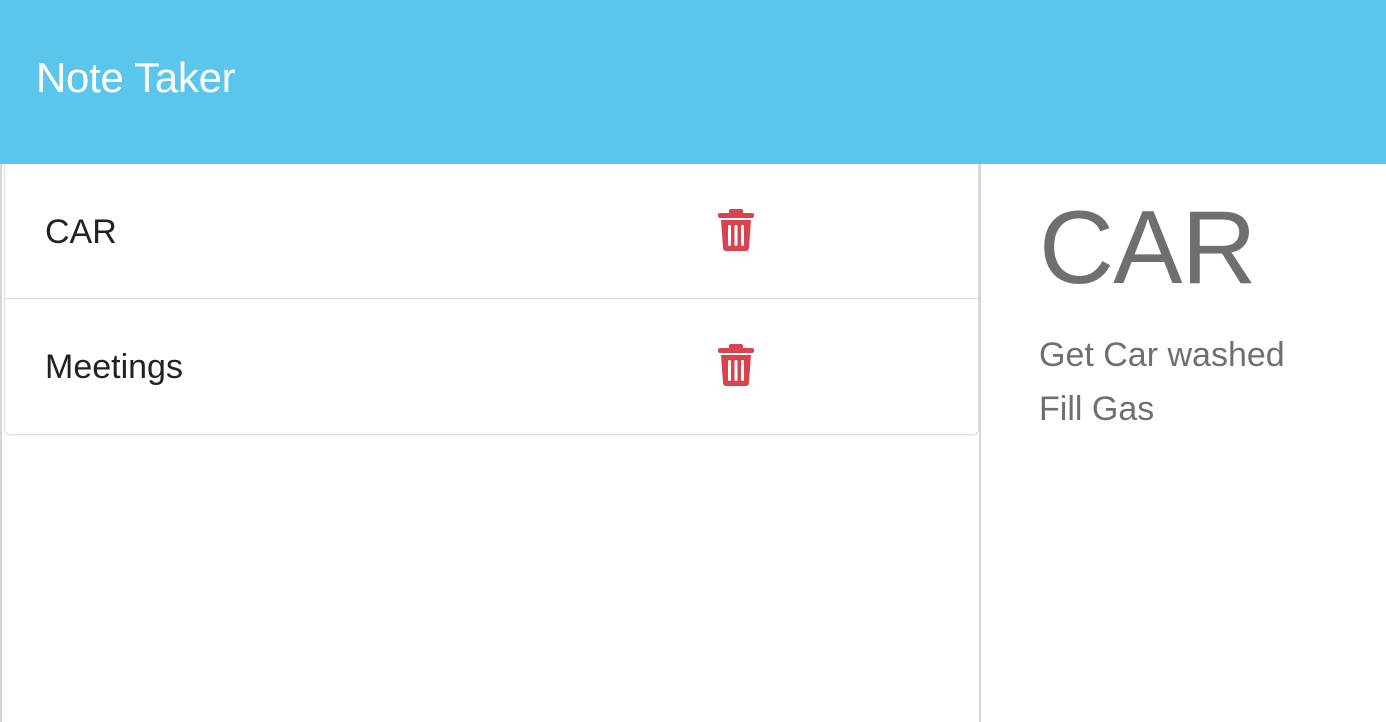  What do you see at coordinates (1162, 355) in the screenshot?
I see `note-body-line: Get Car washed` at bounding box center [1162, 355].